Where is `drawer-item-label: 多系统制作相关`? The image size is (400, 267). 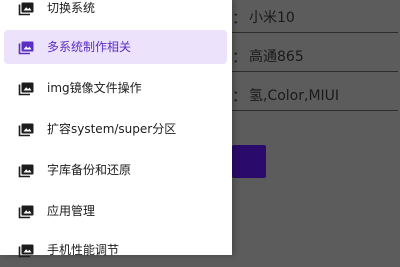
drawer-item-label: 多系统制作相关 is located at coordinates (89, 47).